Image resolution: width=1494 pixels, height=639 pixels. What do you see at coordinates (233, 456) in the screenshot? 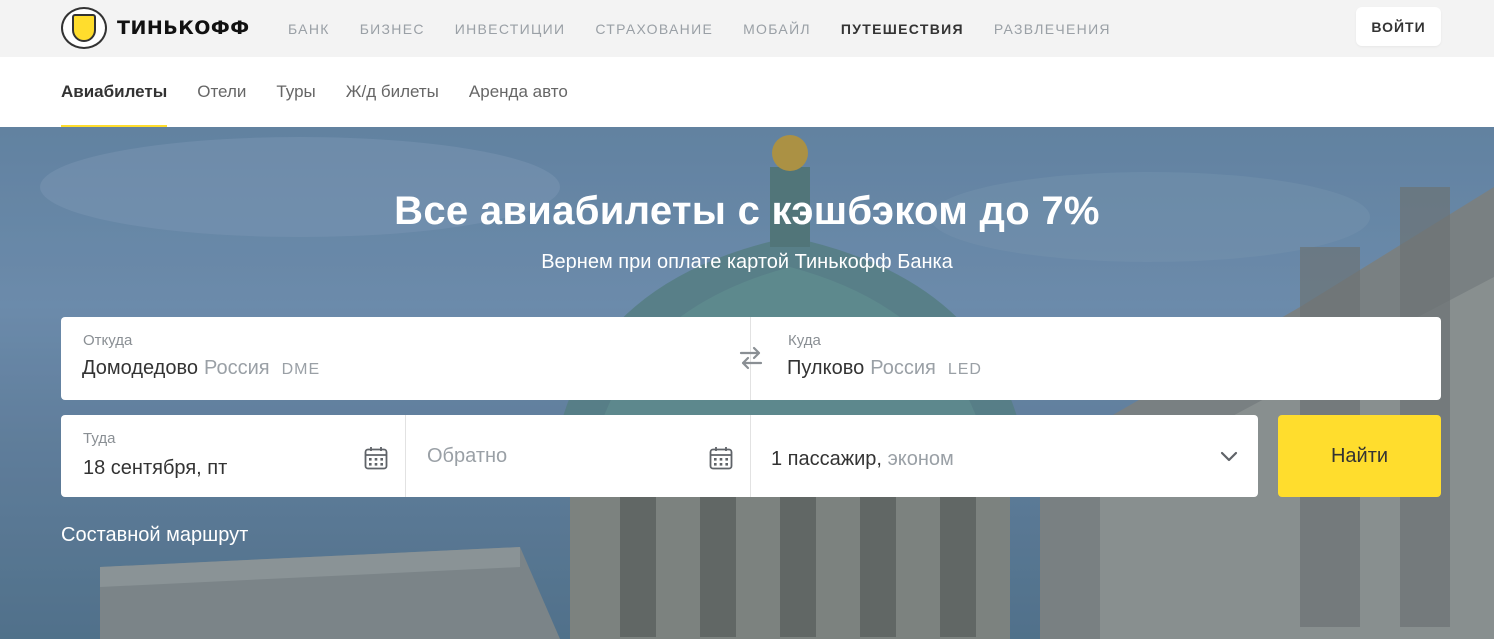
I see `depart-date-field: Туда 18 сентября, пт` at bounding box center [233, 456].